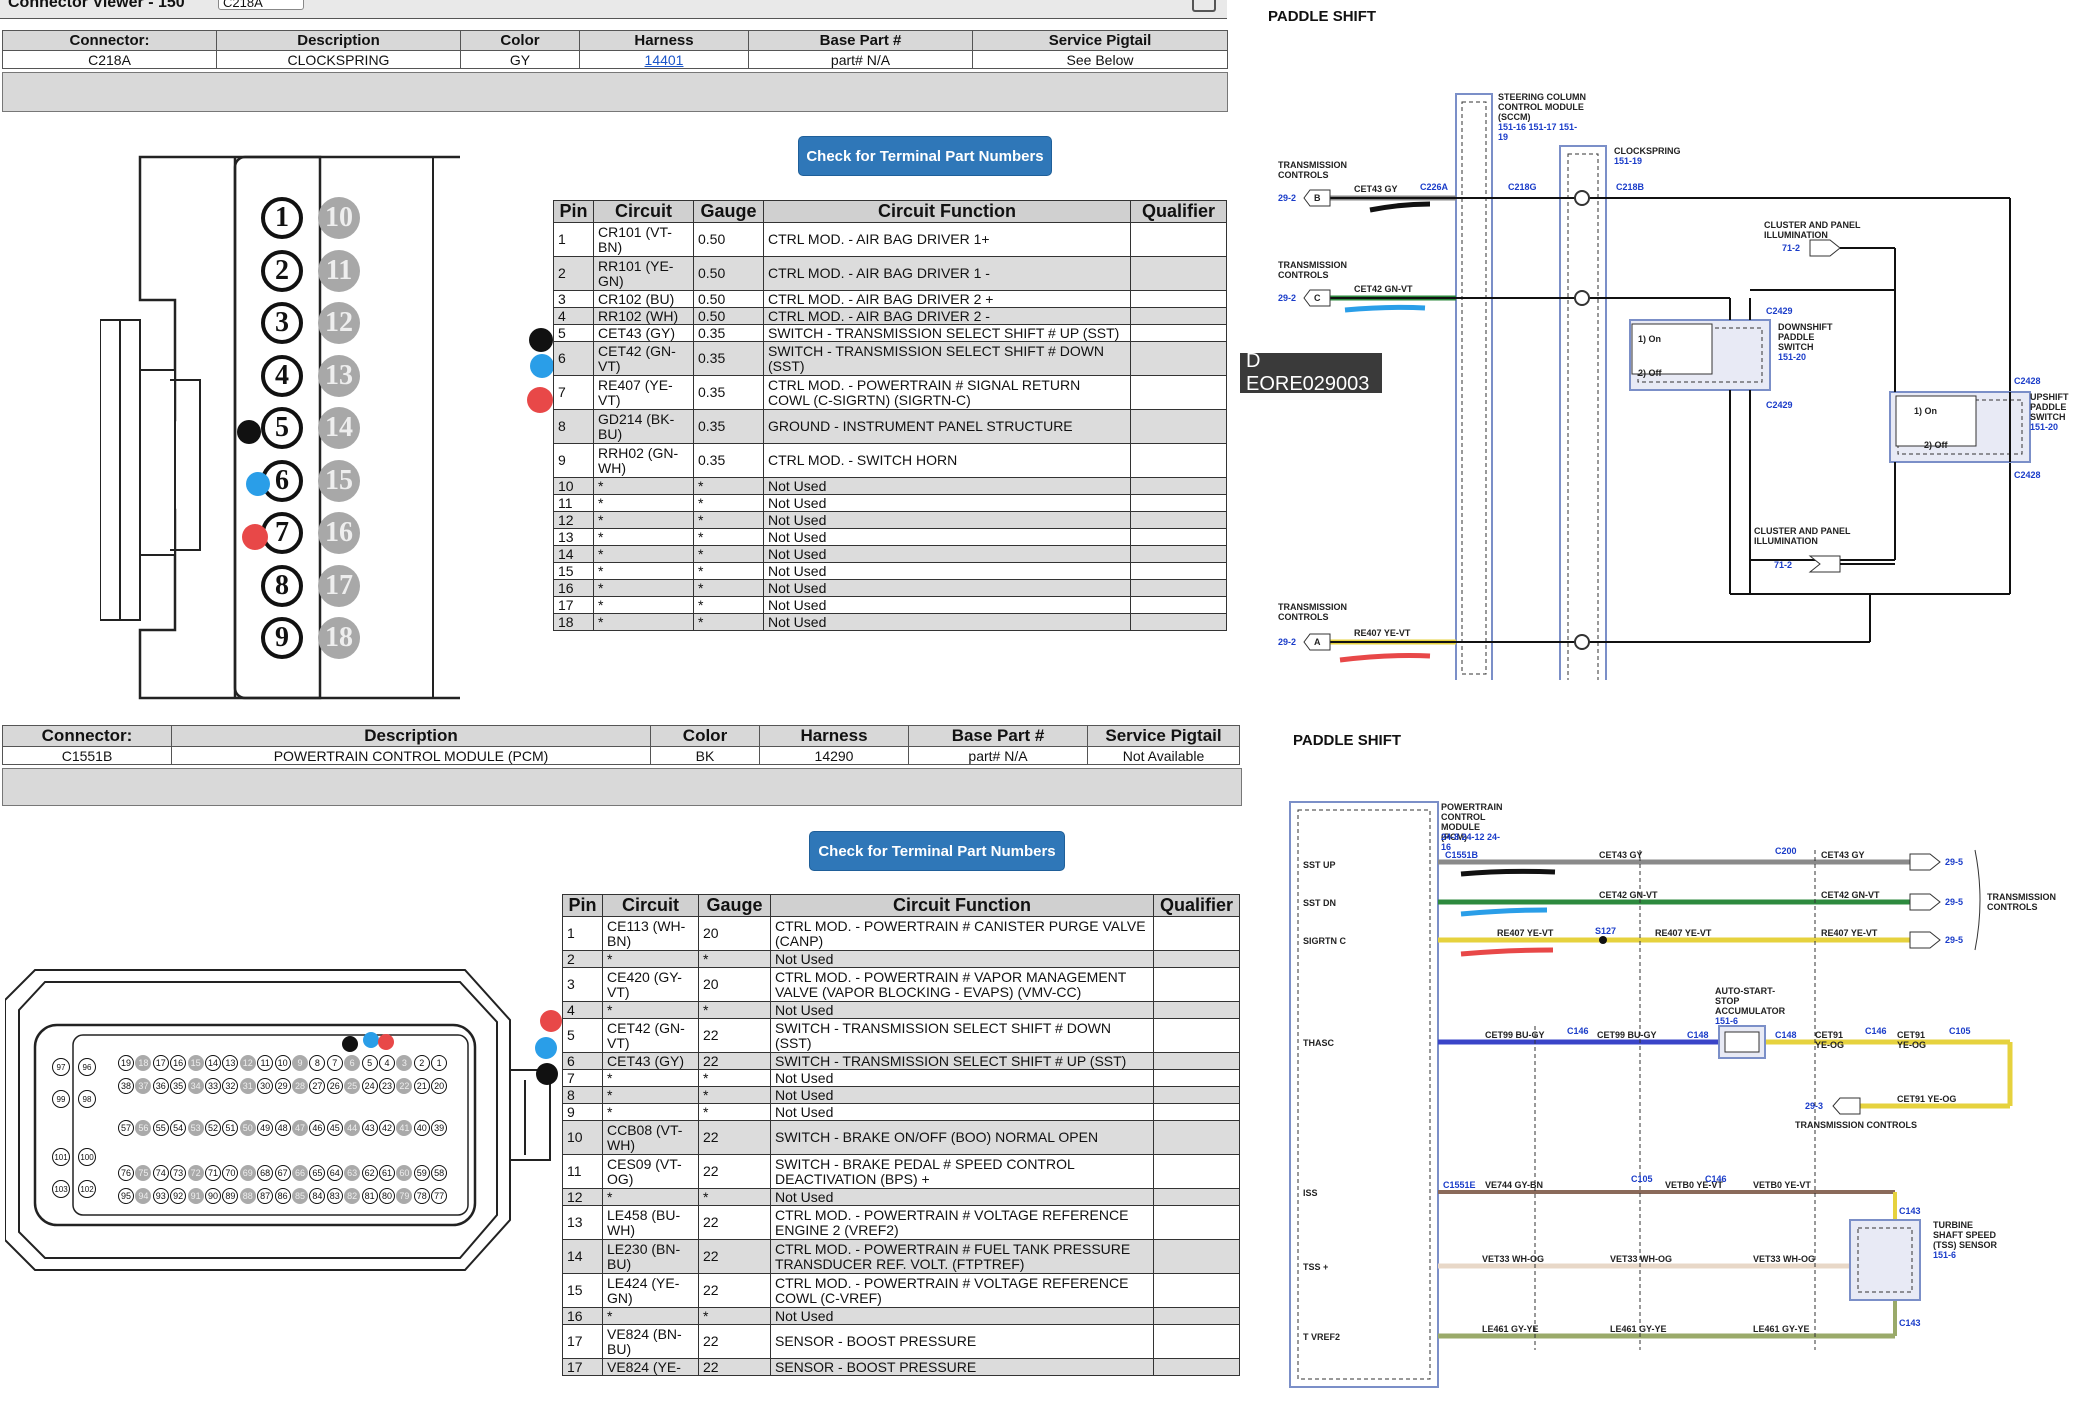  I want to click on wire-cet91-3: CET91 YE-OG, so click(1927, 1099).